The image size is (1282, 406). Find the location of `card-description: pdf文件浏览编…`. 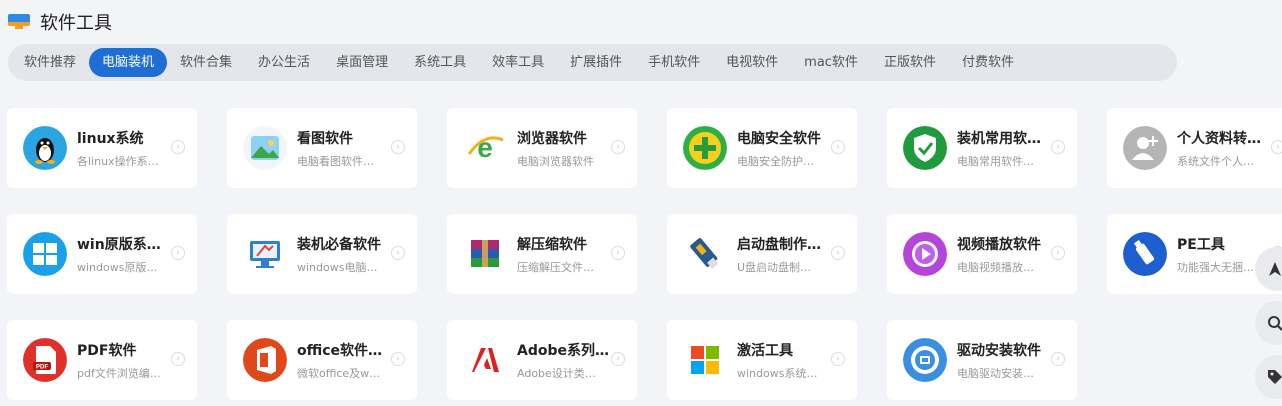

card-description: pdf文件浏览编… is located at coordinates (119, 373).